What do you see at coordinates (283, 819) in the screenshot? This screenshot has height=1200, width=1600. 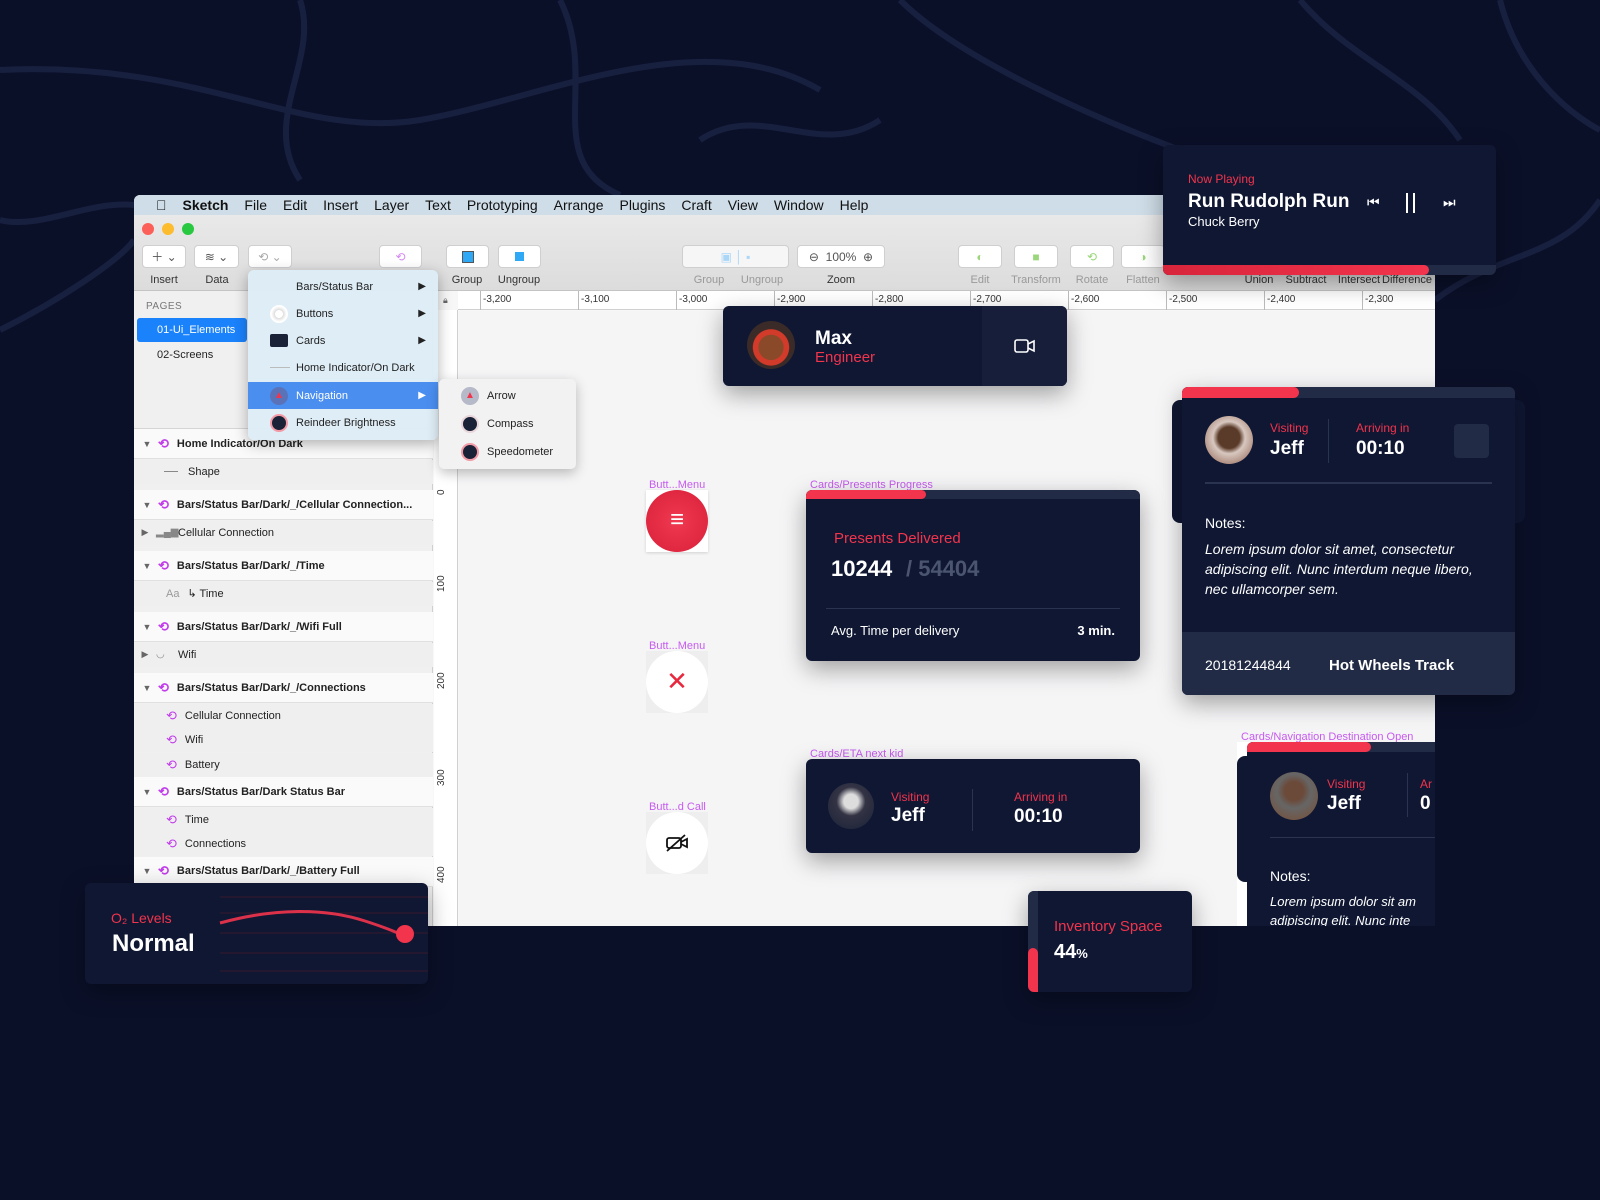 I see `layer-row: ⟲ Time` at bounding box center [283, 819].